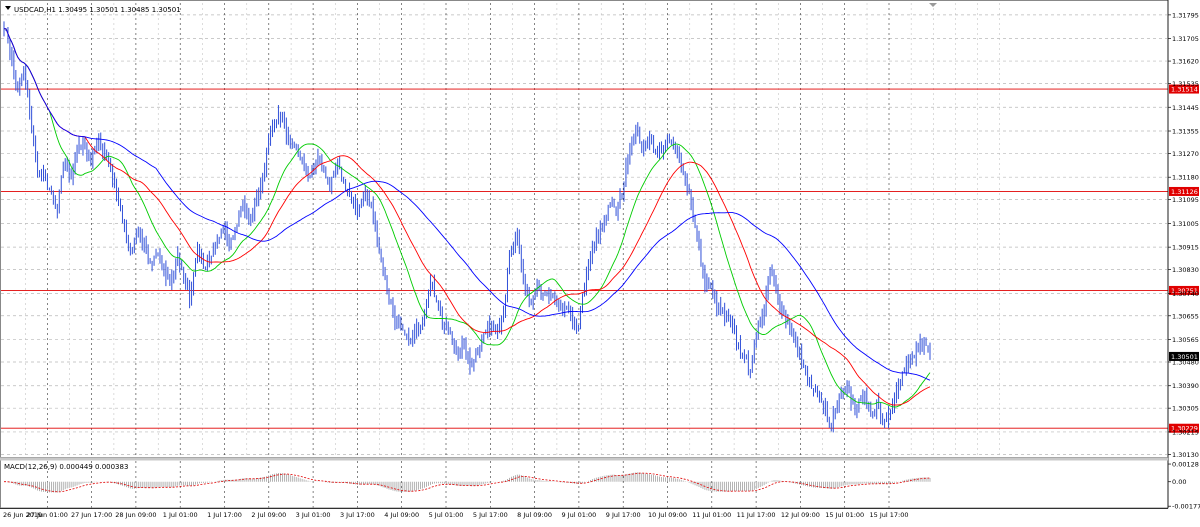 Image resolution: width=1200 pixels, height=527 pixels. I want to click on x-tick-label: 15 Jul 01:00, so click(844, 515).